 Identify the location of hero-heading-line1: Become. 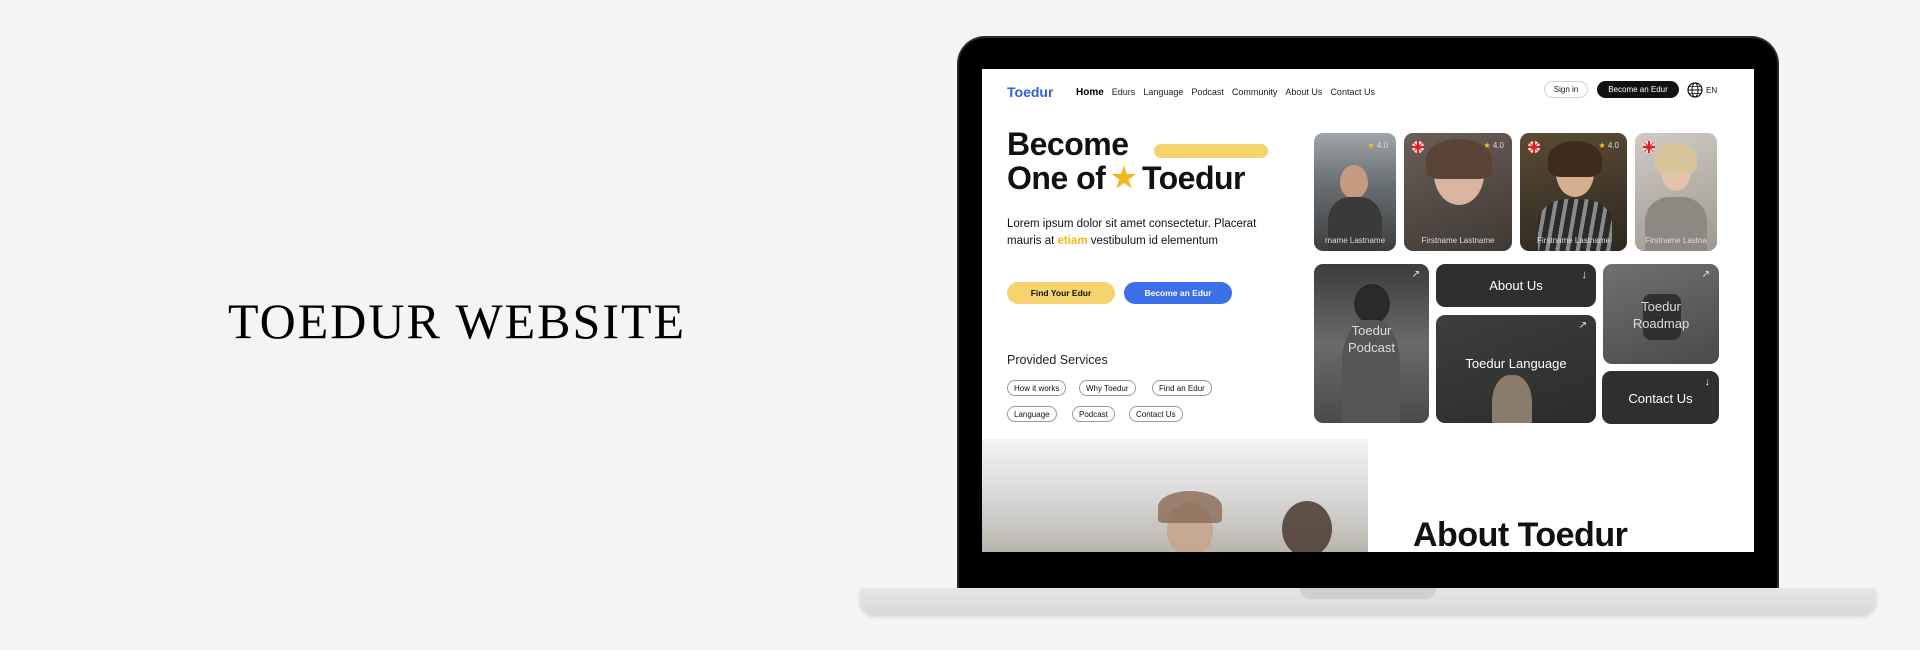
(1068, 144).